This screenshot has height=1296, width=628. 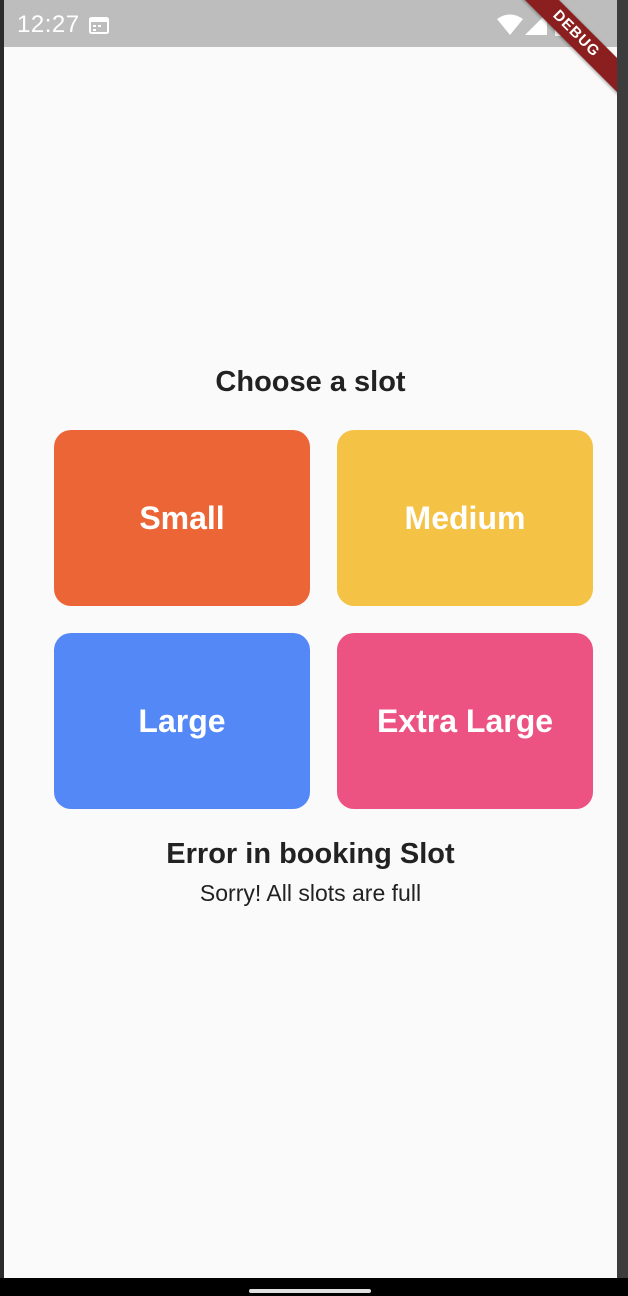 I want to click on slot-extra-large-button: Extra Large, so click(x=465, y=721).